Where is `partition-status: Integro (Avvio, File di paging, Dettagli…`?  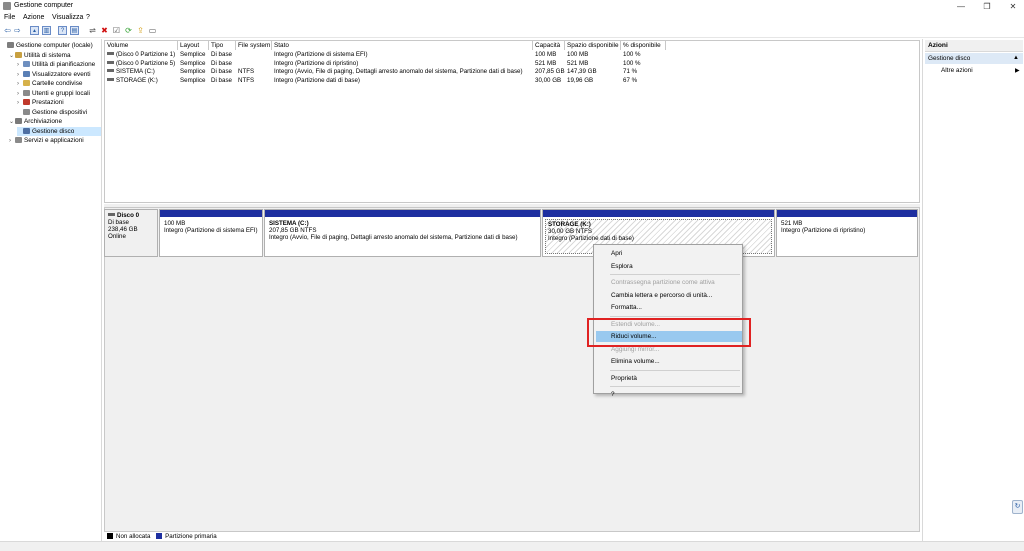
partition-status: Integro (Avvio, File di paging, Dettagli… is located at coordinates (393, 237).